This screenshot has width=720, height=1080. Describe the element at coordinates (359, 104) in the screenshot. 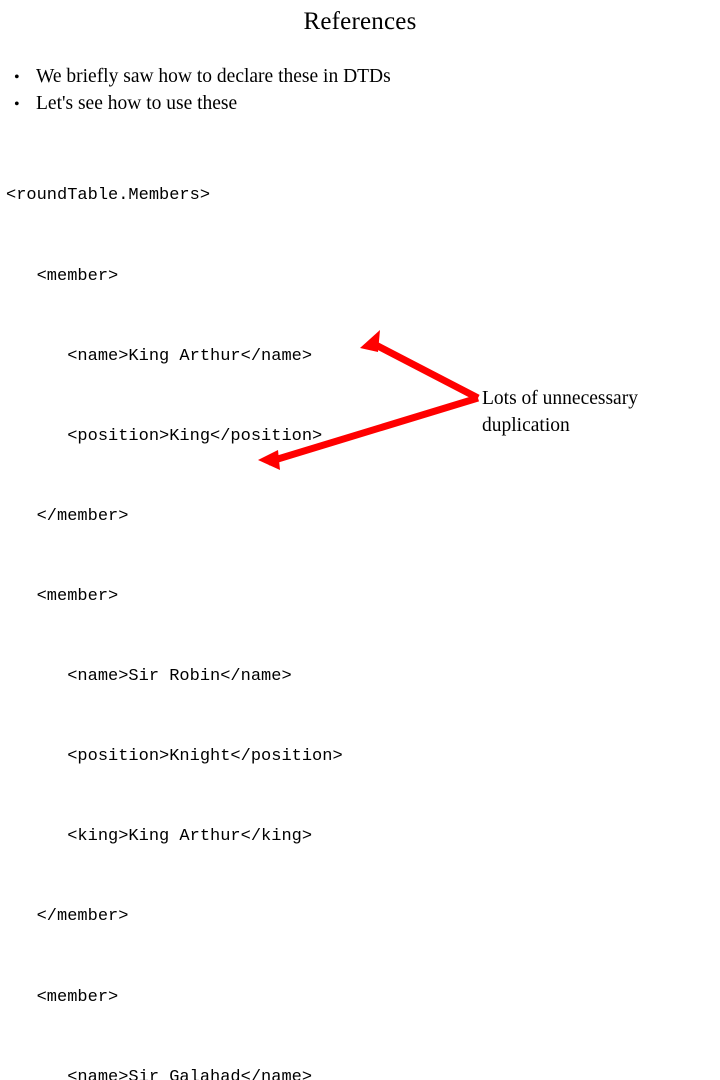

I see `list-item: • Let's see how to use these` at that location.